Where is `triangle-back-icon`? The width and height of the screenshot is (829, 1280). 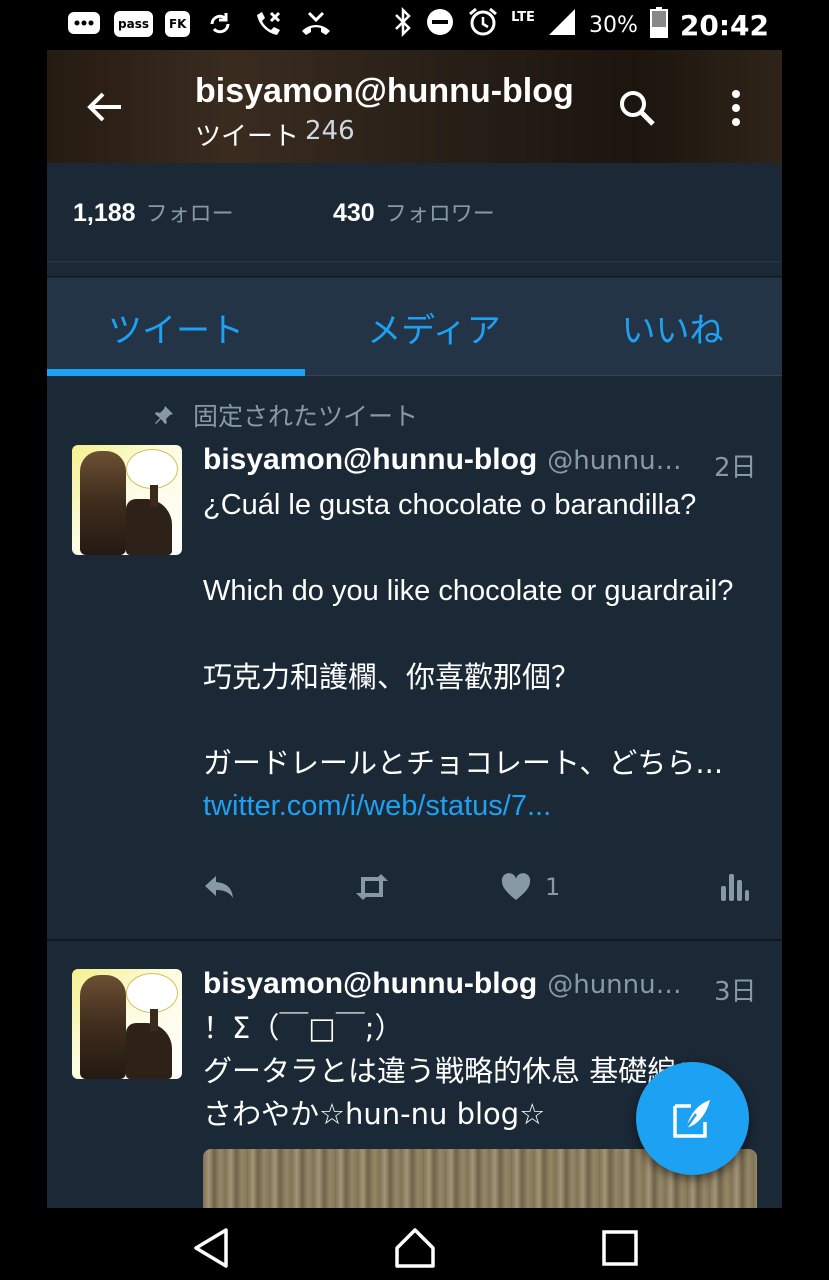
triangle-back-icon is located at coordinates (211, 1248).